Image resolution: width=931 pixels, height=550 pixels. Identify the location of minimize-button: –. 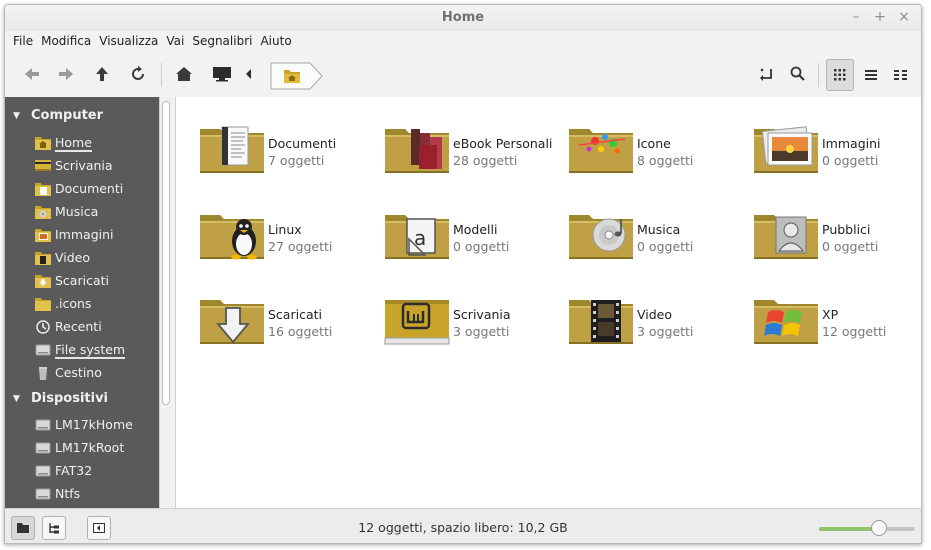
(856, 17).